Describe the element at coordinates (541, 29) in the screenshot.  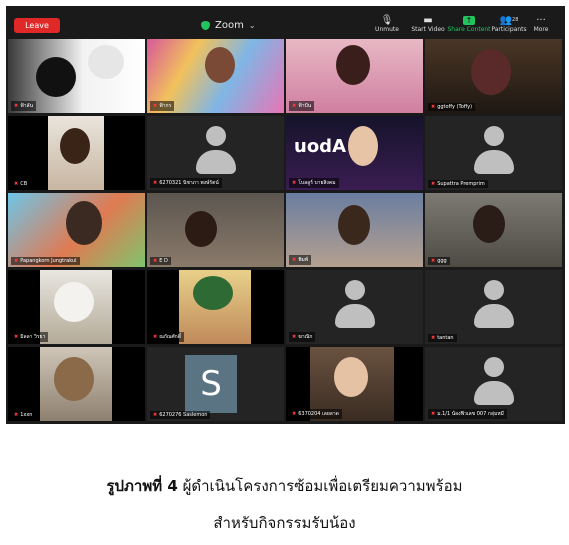
I see `more-label: More` at that location.